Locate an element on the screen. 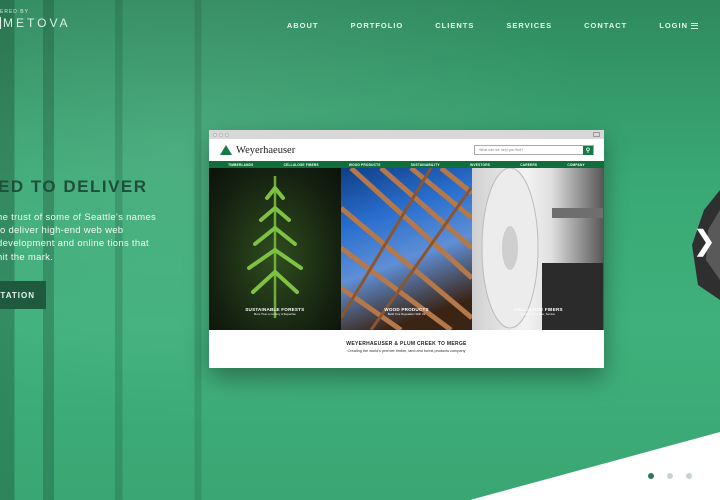 The height and width of the screenshot is (500, 720). menu-icon is located at coordinates (694, 25).